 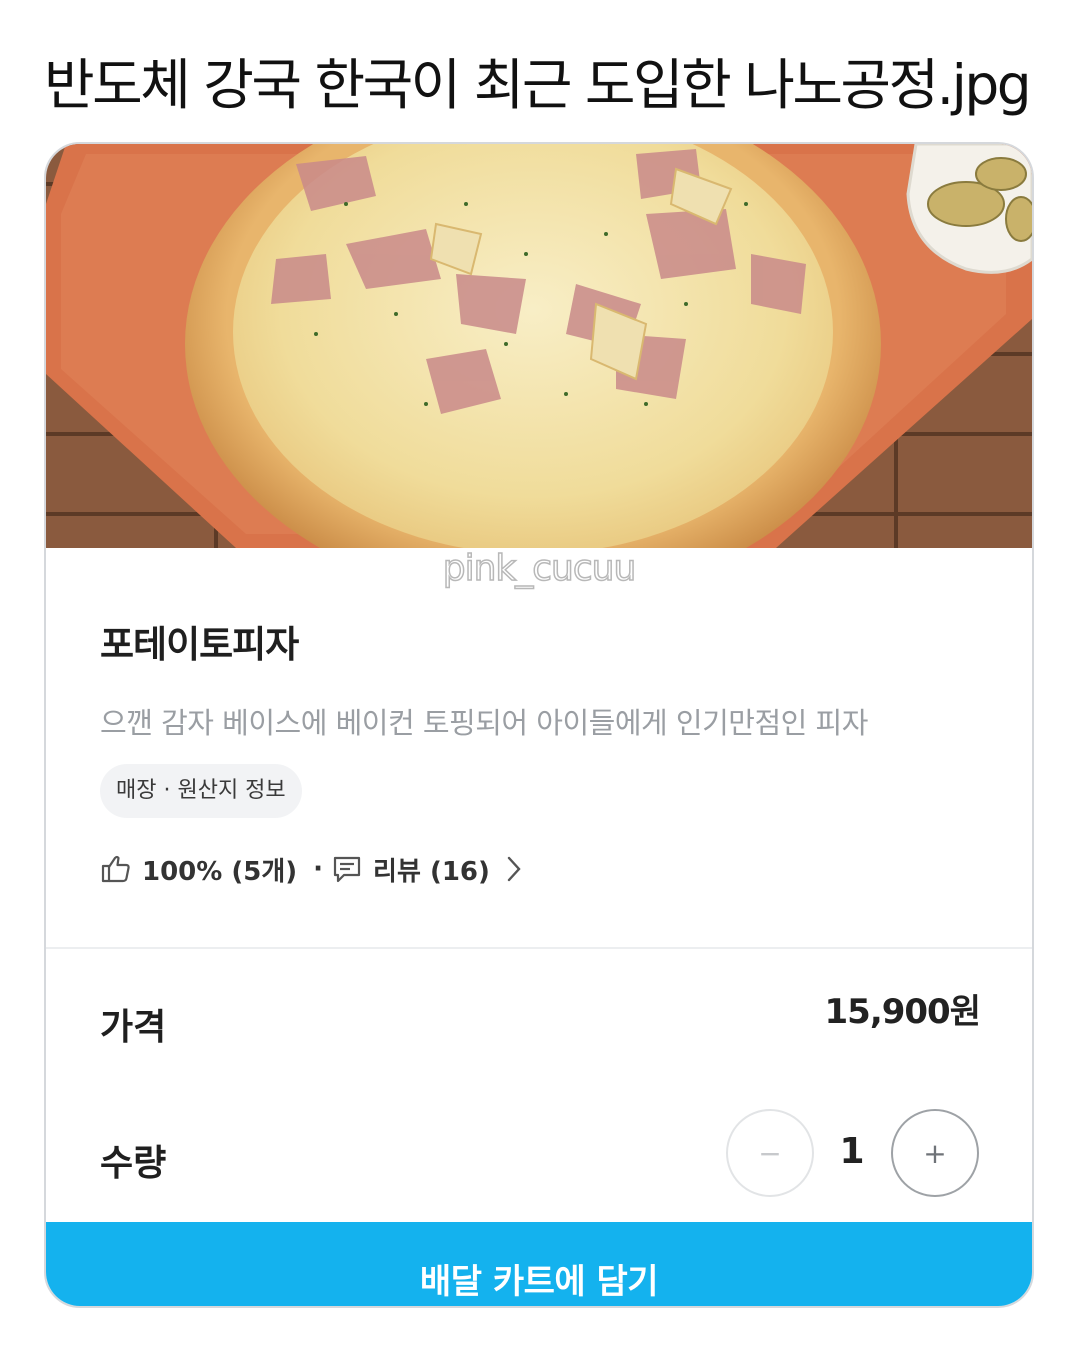 What do you see at coordinates (852, 1151) in the screenshot?
I see `quantity-value: 1` at bounding box center [852, 1151].